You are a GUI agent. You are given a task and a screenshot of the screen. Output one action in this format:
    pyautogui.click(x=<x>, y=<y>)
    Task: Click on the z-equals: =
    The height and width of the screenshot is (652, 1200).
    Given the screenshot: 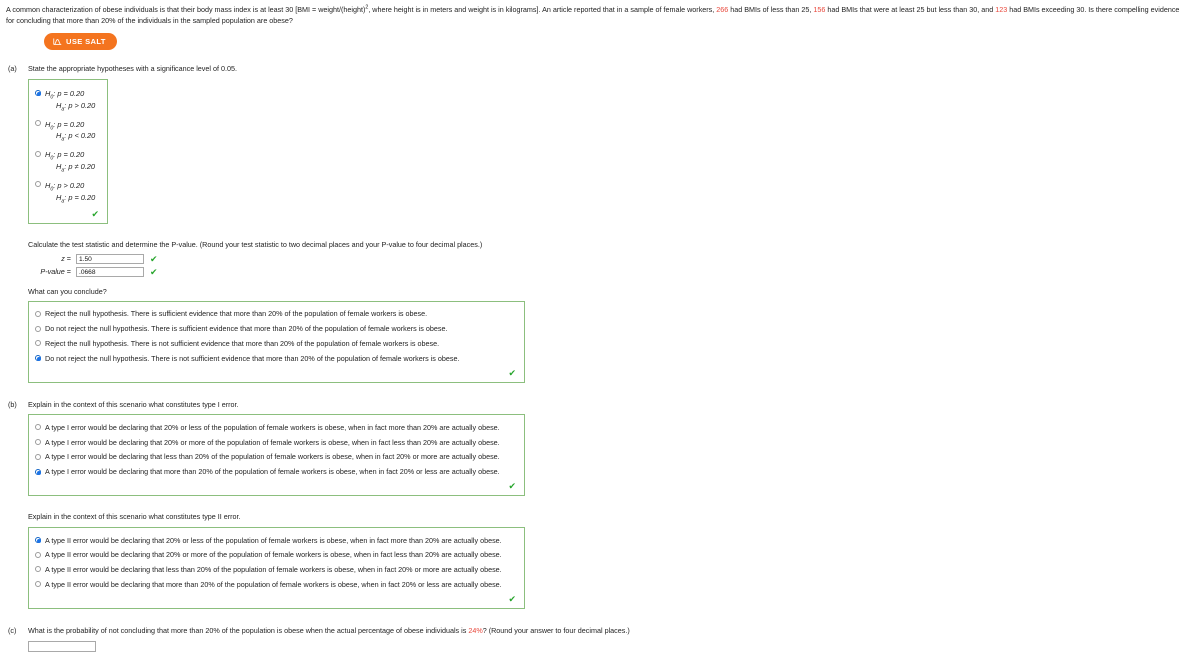 What is the action you would take?
    pyautogui.click(x=68, y=259)
    